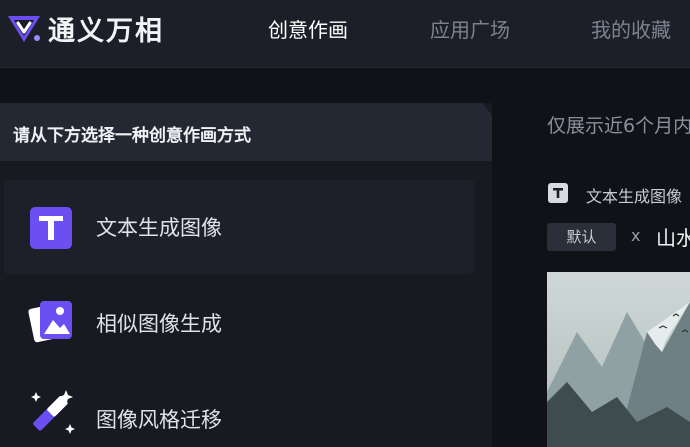 The height and width of the screenshot is (447, 690). Describe the element at coordinates (673, 238) in the screenshot. I see `style-tag-landscape: 山水` at that location.